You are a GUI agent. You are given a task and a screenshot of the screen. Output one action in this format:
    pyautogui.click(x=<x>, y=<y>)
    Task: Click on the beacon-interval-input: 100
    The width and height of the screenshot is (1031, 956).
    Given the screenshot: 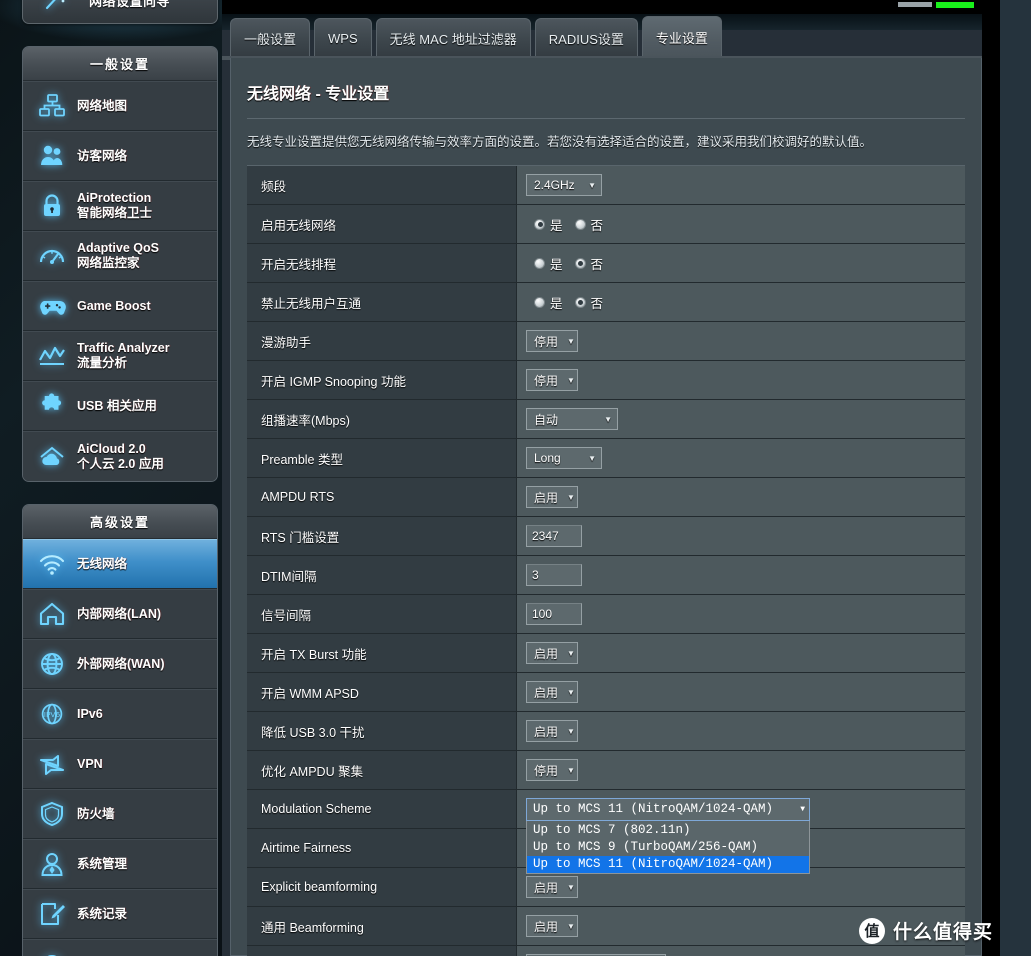 What is the action you would take?
    pyautogui.click(x=554, y=614)
    